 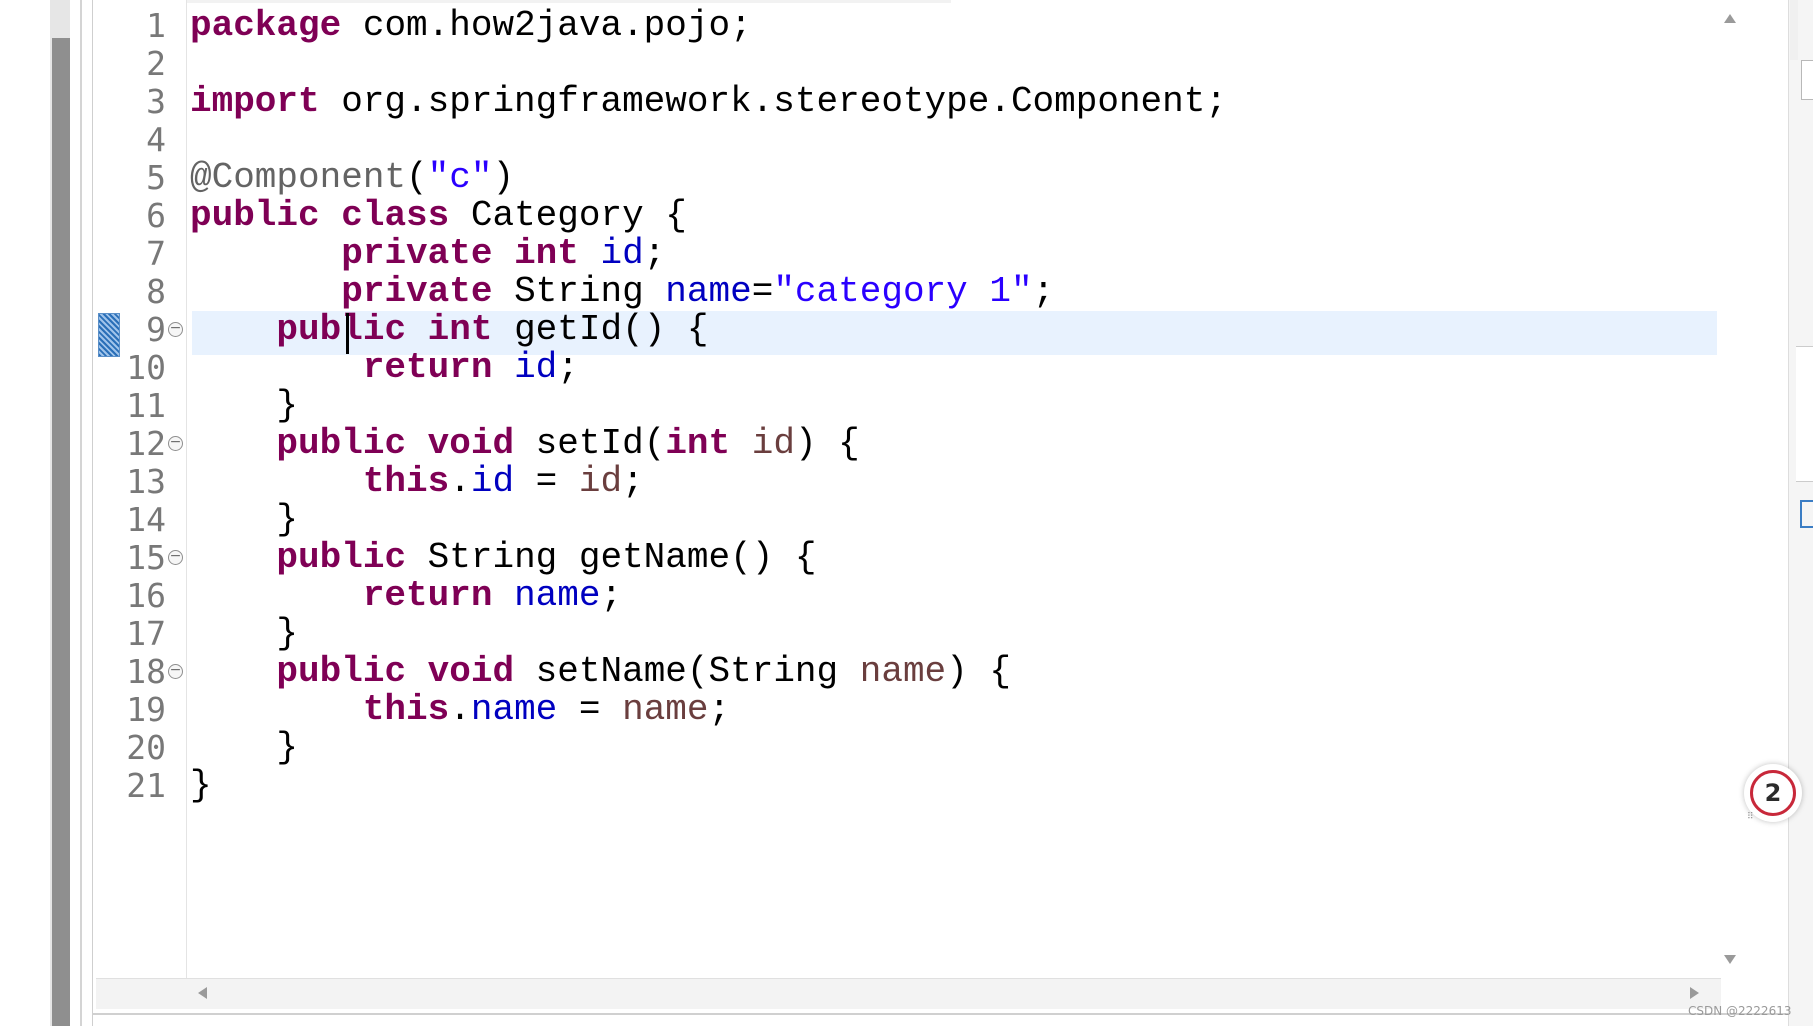 I want to click on code-token: "c", so click(x=460, y=177).